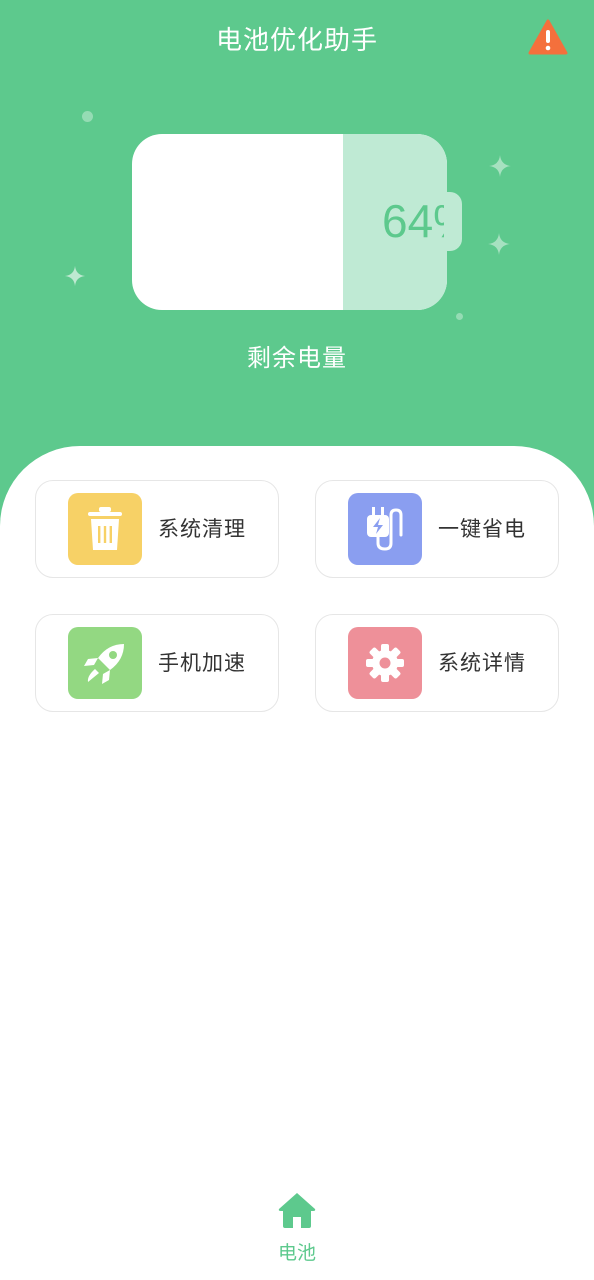  Describe the element at coordinates (453, 221) in the screenshot. I see `battery-tip` at that location.